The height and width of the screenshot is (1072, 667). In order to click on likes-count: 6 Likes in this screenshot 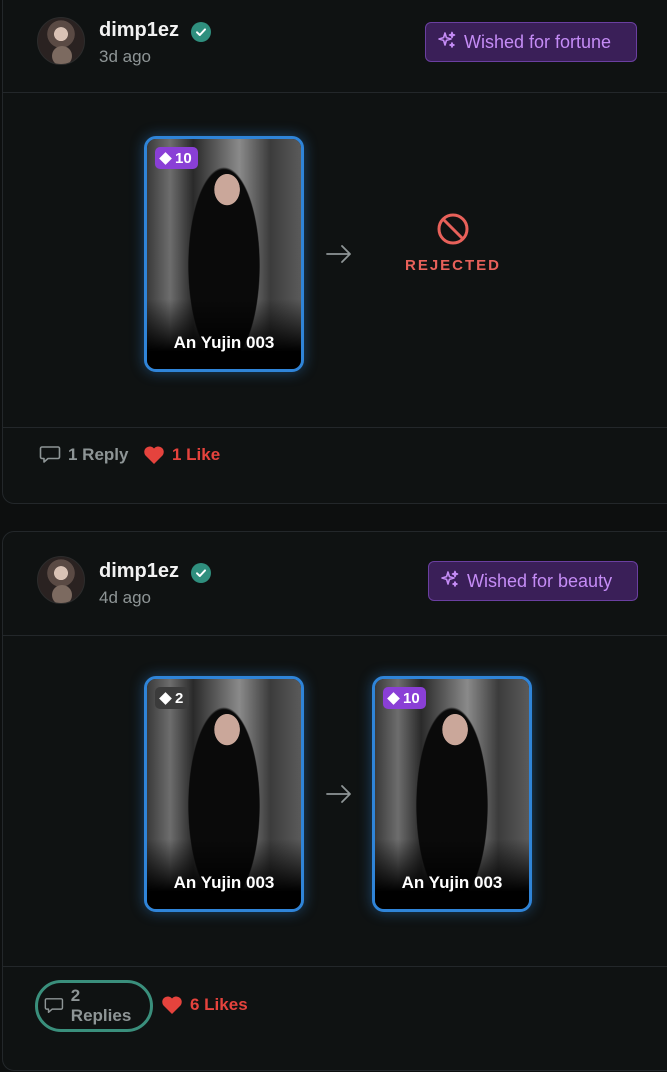, I will do `click(219, 1004)`.